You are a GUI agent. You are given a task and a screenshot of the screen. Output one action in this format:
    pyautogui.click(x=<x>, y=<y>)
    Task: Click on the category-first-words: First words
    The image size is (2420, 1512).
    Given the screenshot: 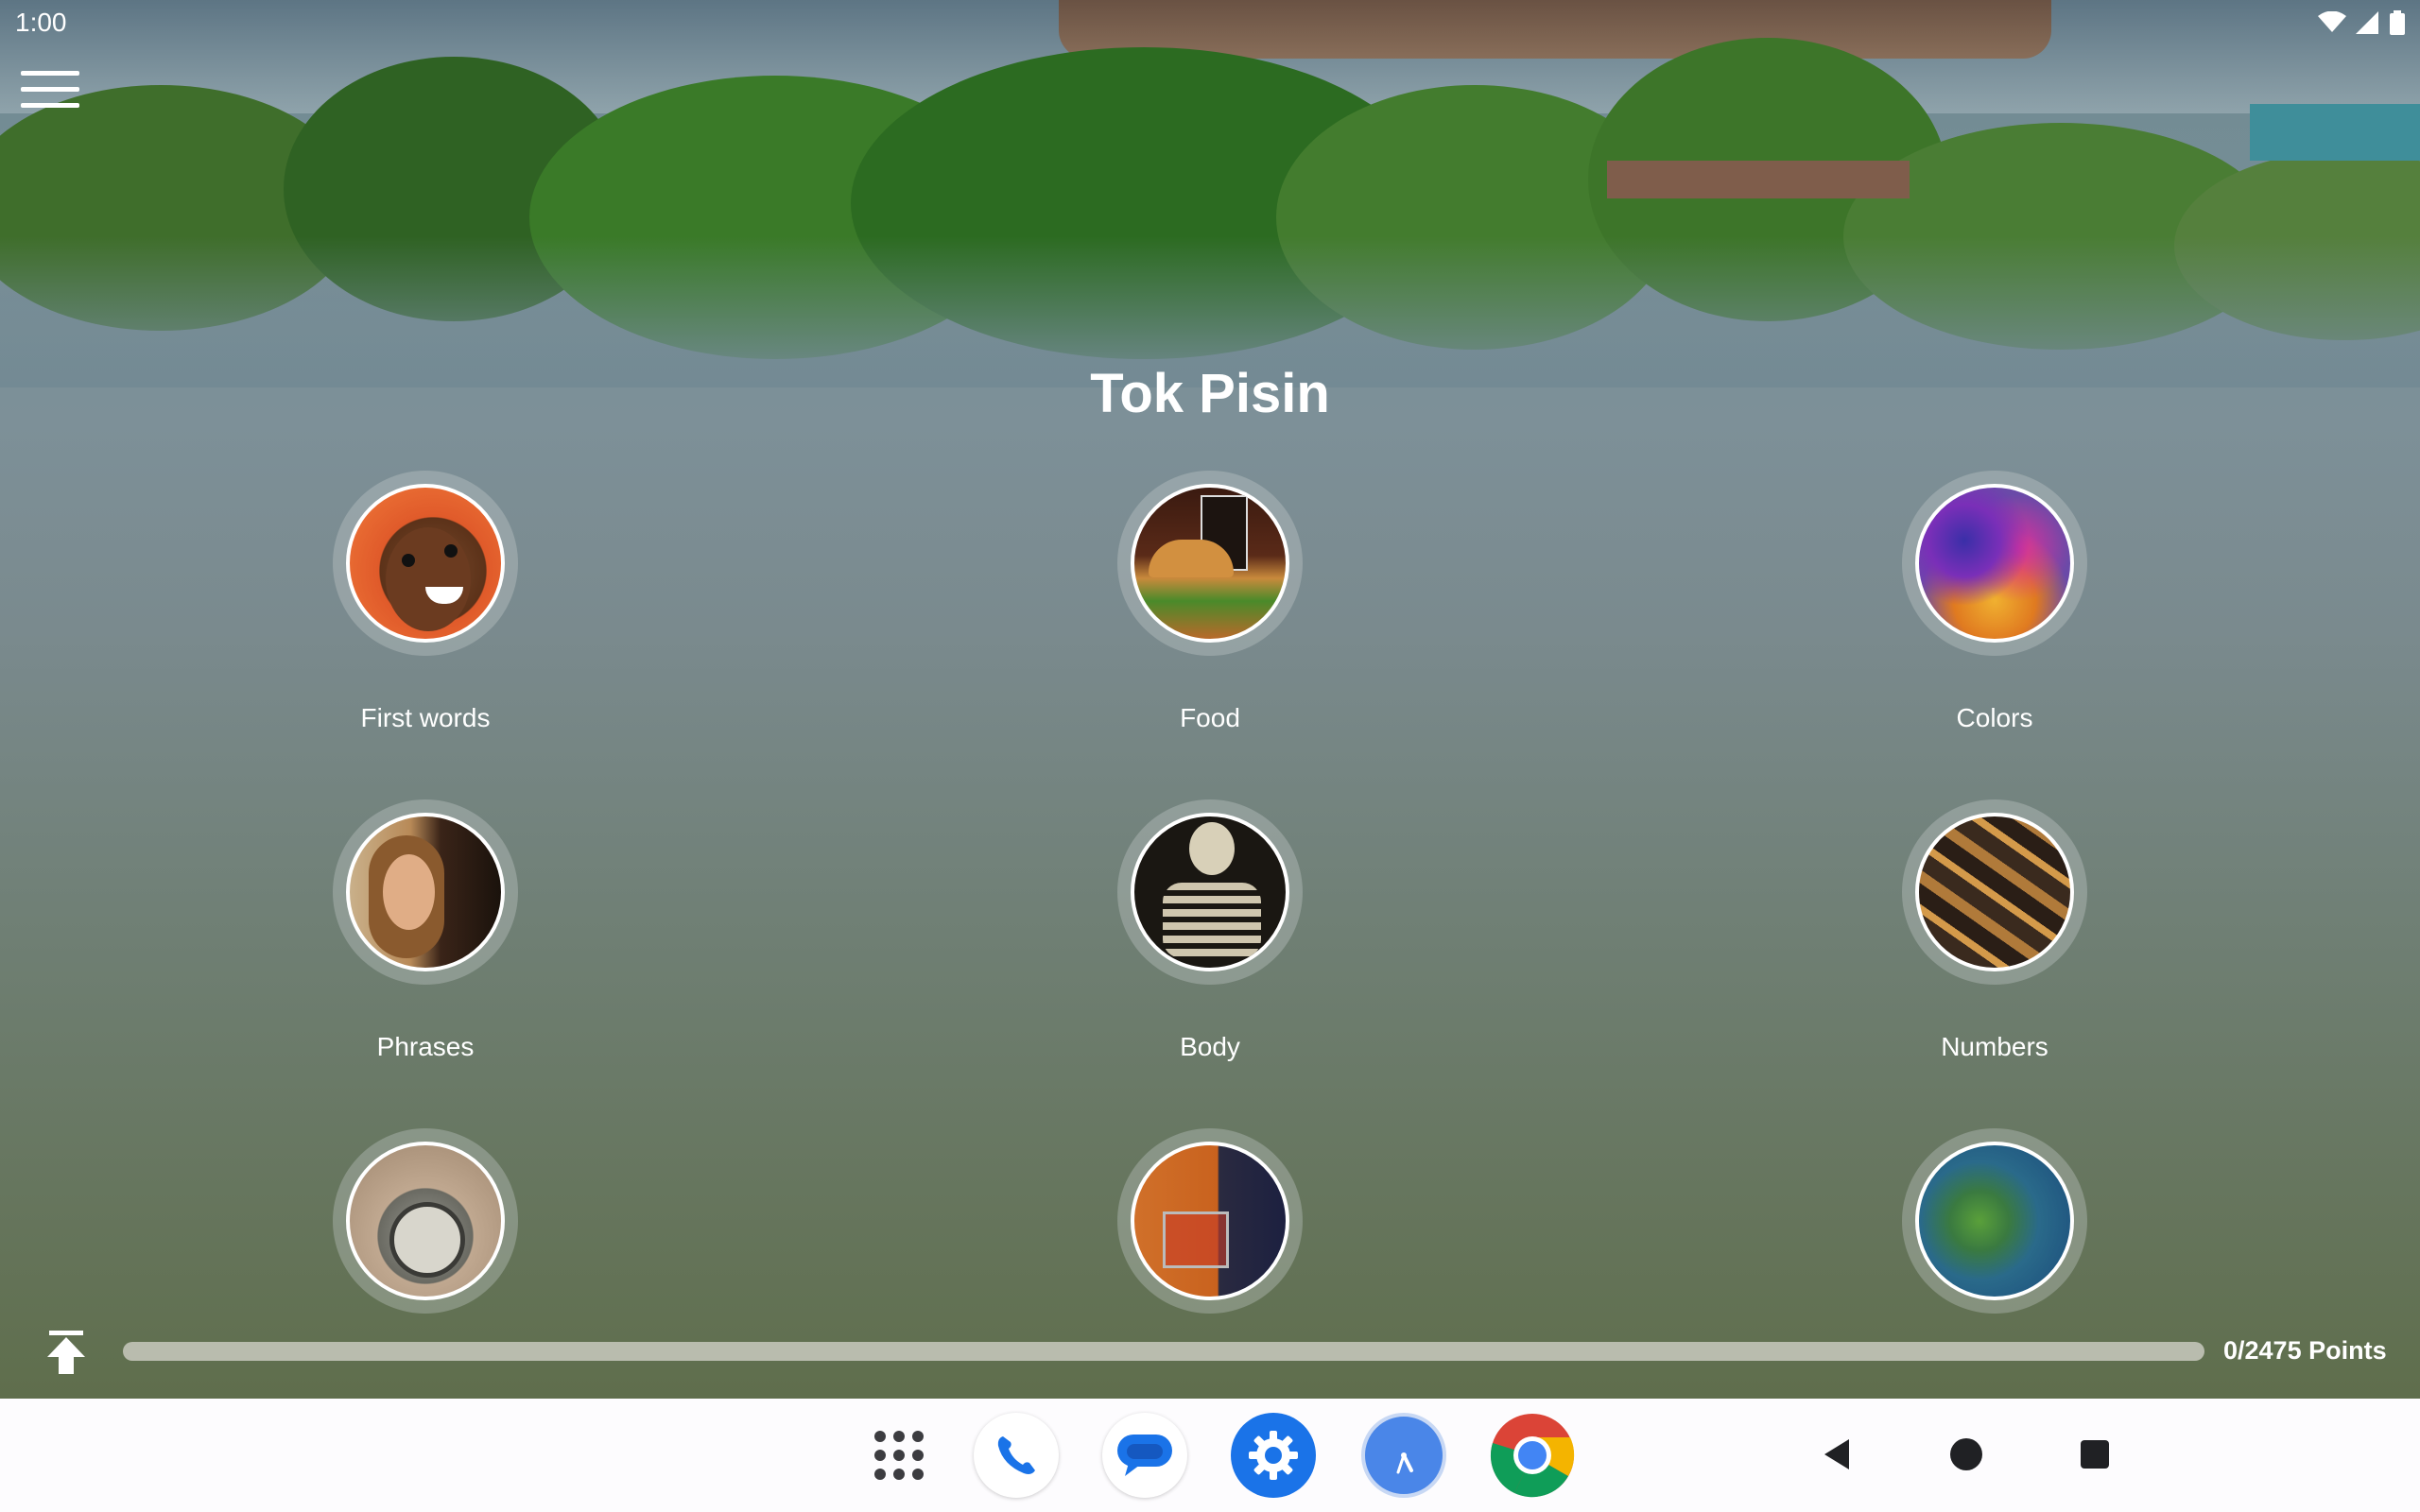 What is the action you would take?
    pyautogui.click(x=425, y=602)
    